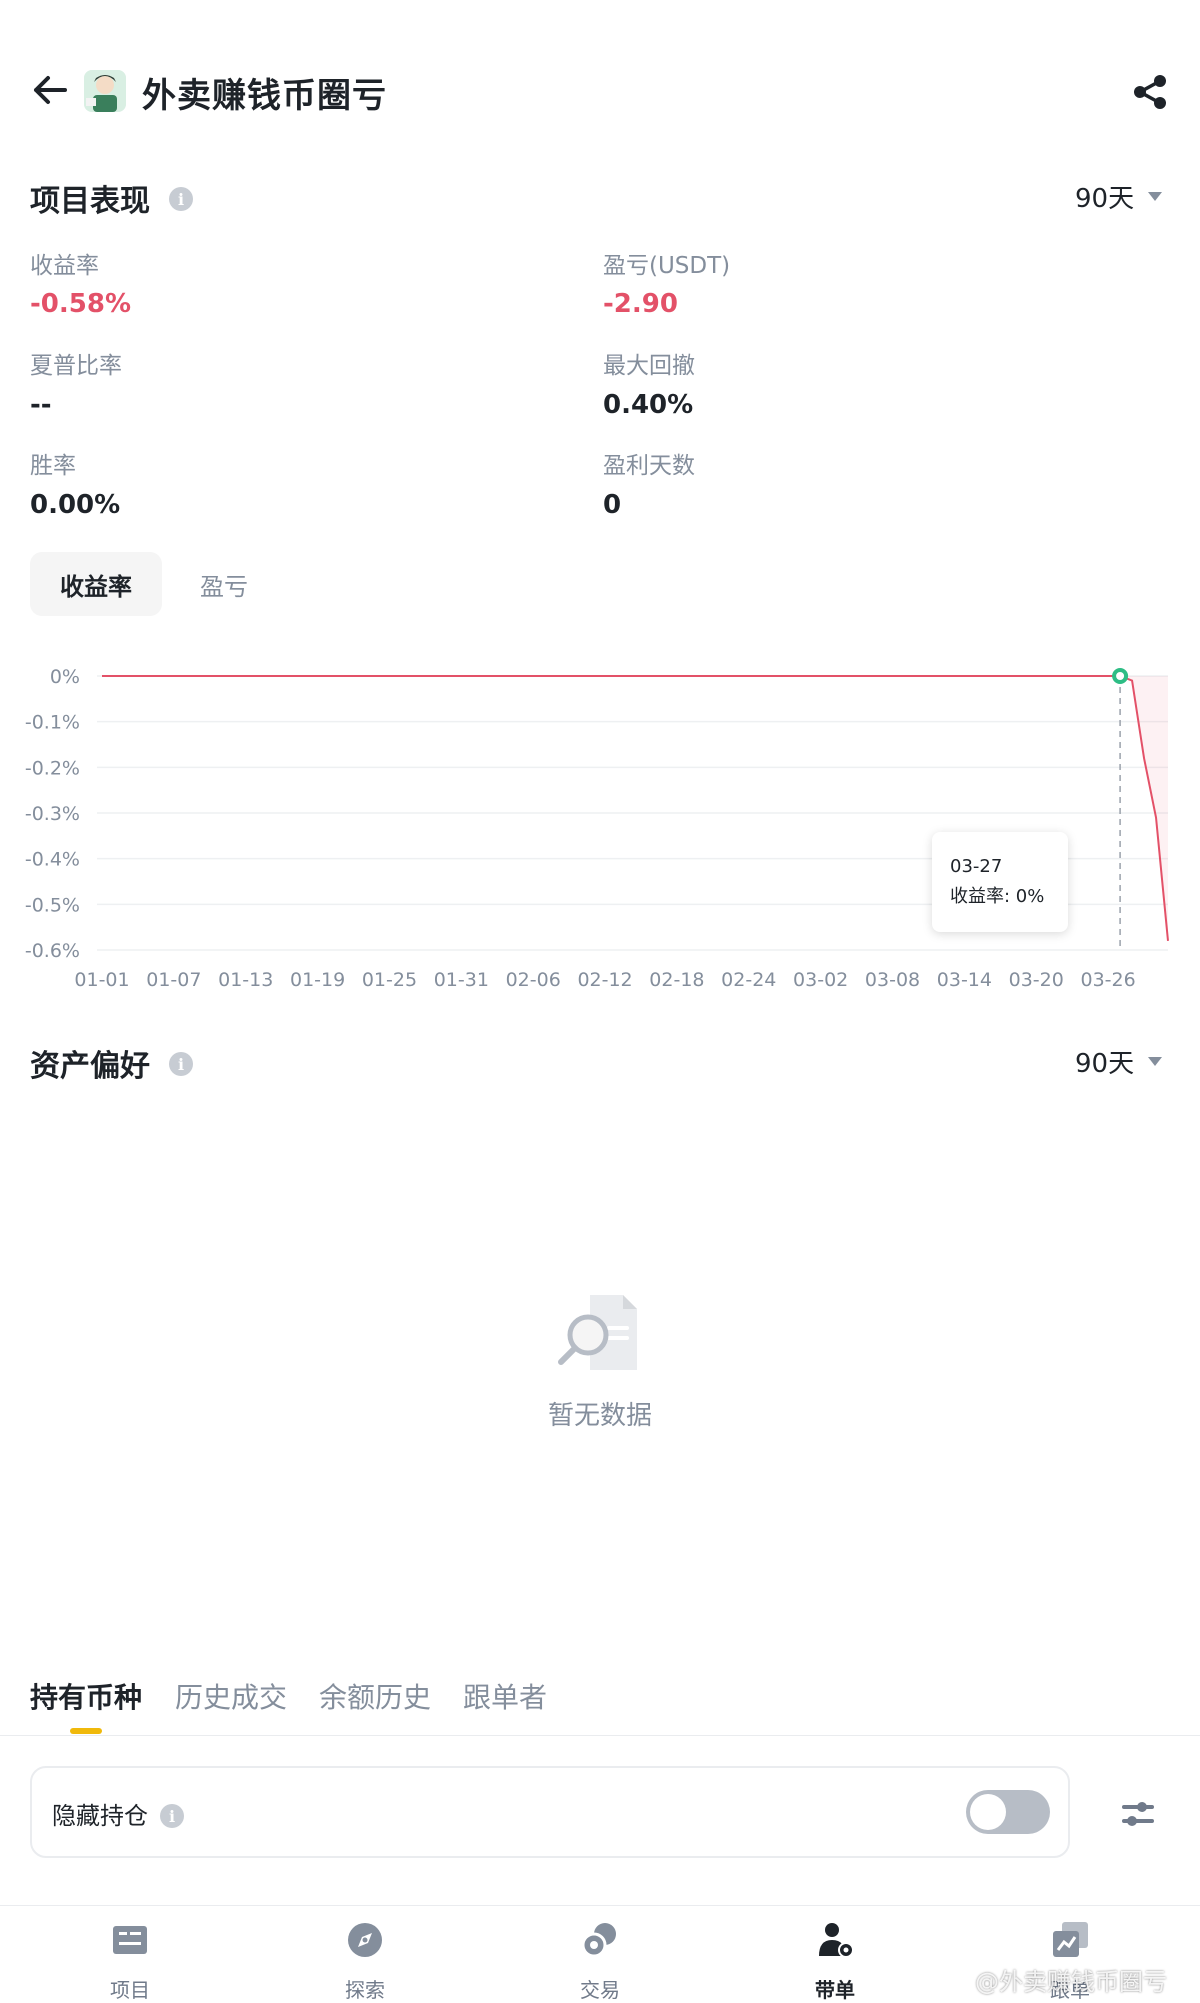 The width and height of the screenshot is (1200, 2003). I want to click on x-tick-label: 03-20, so click(1036, 979).